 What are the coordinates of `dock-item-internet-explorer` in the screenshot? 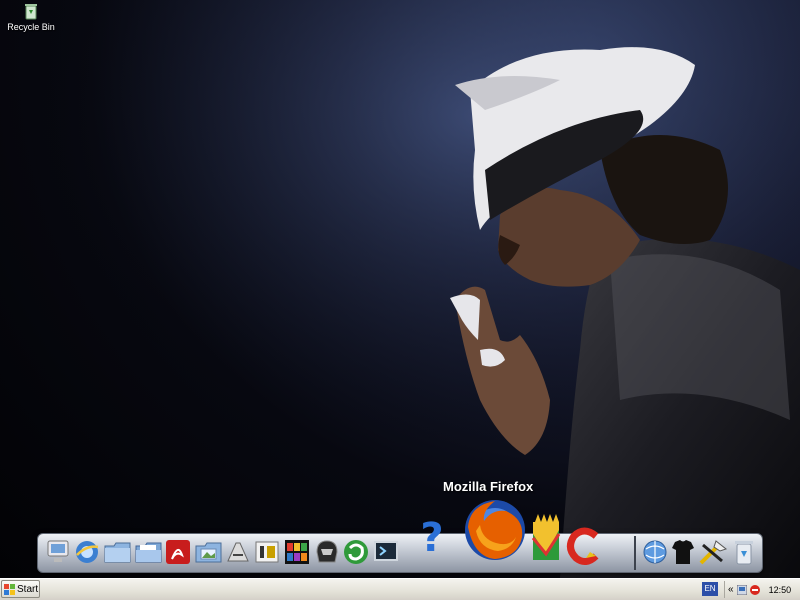 It's located at (87, 552).